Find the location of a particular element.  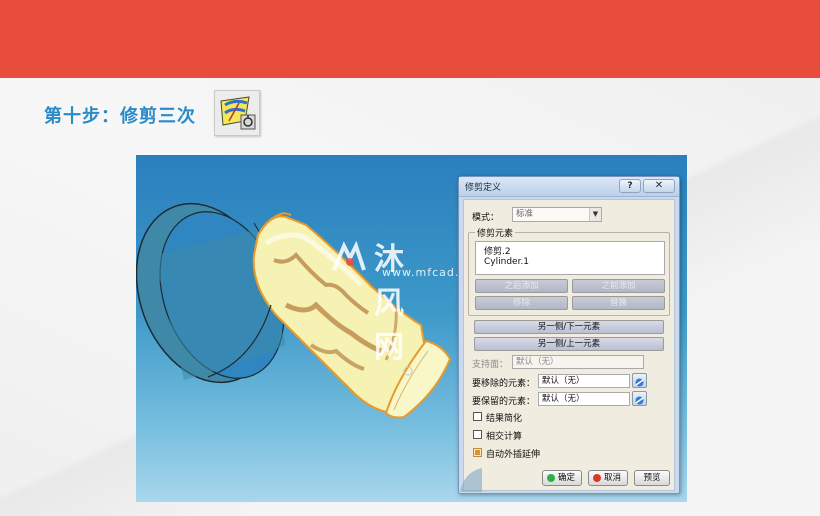

watermark-logo-icon is located at coordinates (349, 255).